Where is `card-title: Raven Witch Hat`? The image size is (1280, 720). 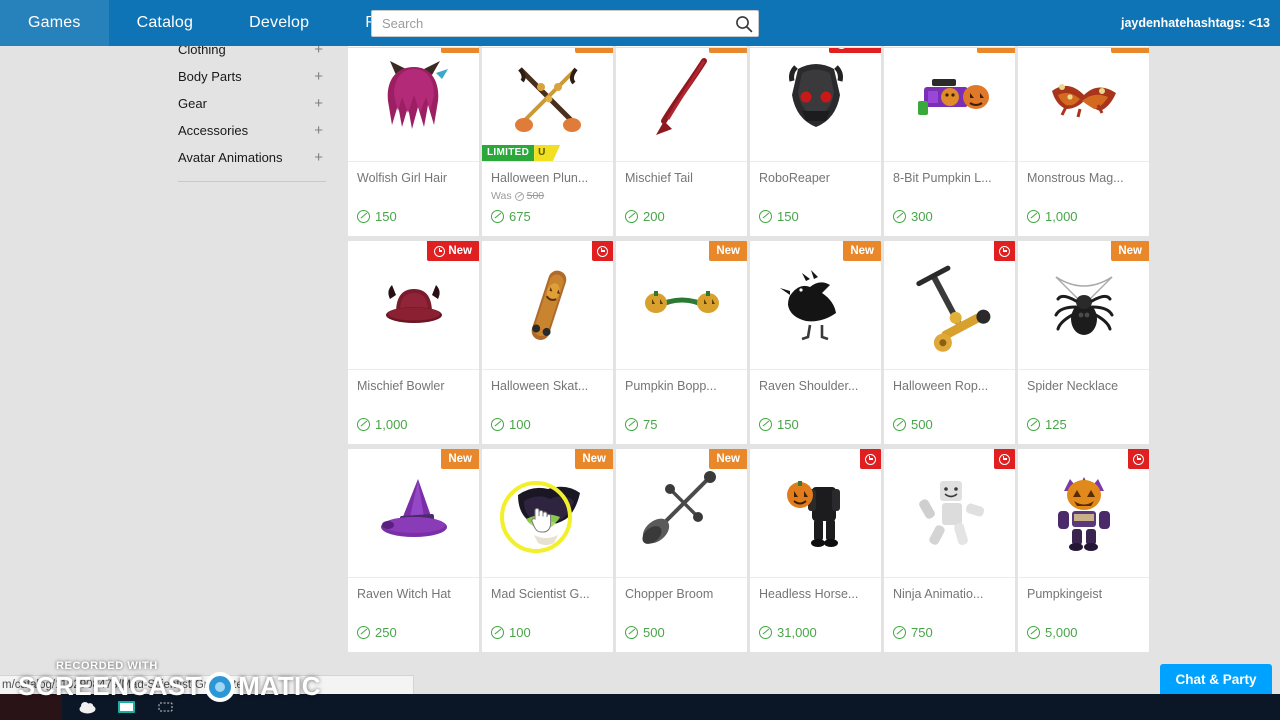
card-title: Raven Witch Hat is located at coordinates (413, 594).